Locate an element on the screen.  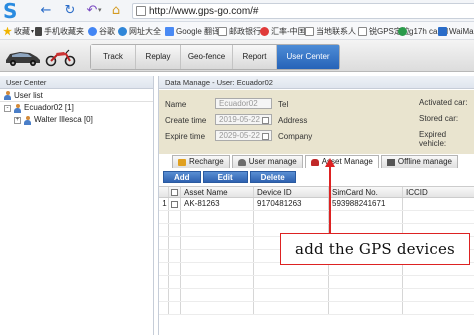
tab-replay: Replay is located at coordinates (158, 57).